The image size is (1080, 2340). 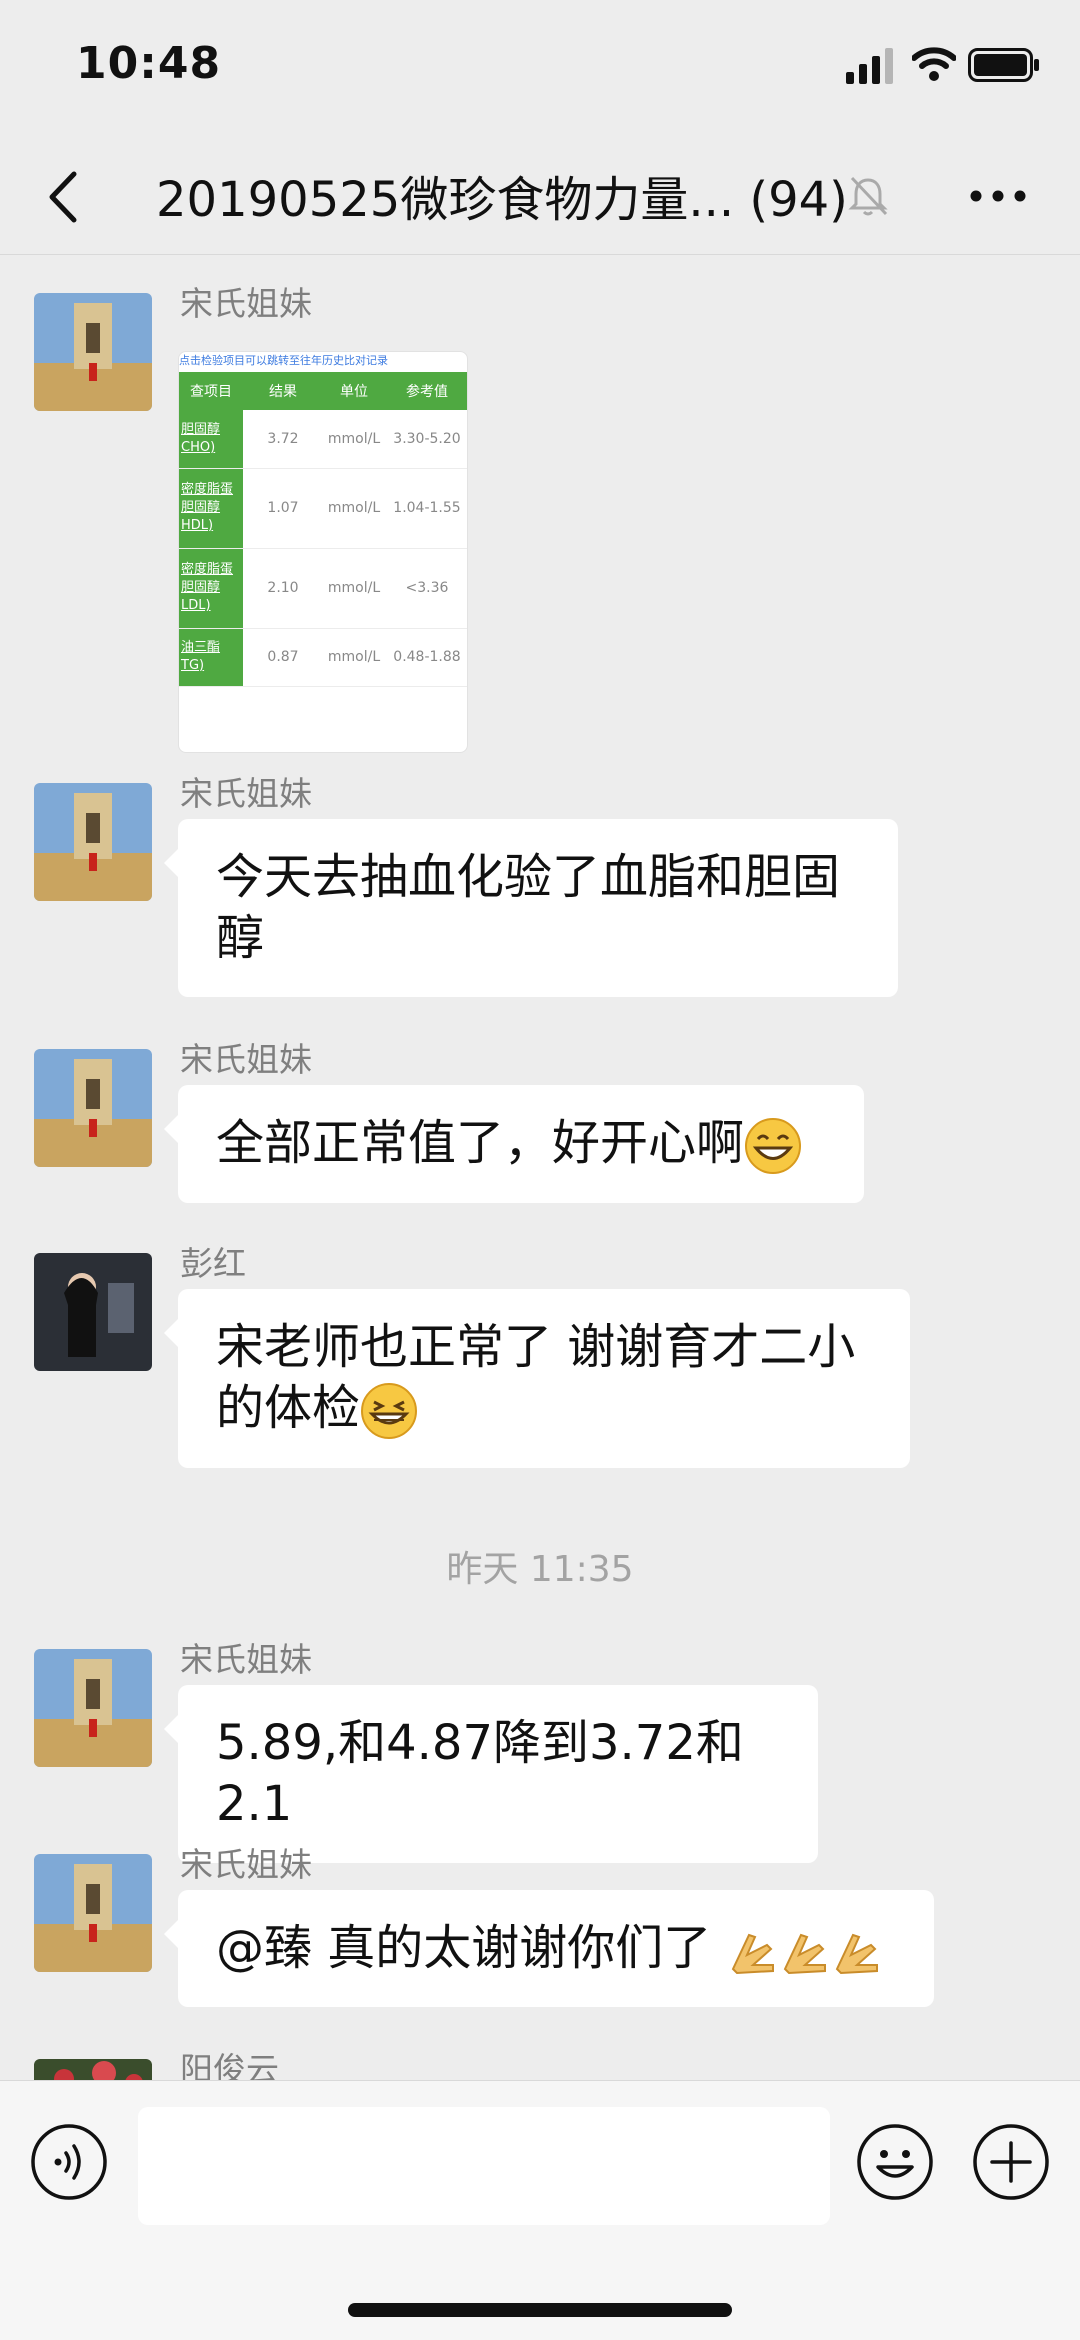 What do you see at coordinates (934, 64) in the screenshot?
I see `wifi-icon` at bounding box center [934, 64].